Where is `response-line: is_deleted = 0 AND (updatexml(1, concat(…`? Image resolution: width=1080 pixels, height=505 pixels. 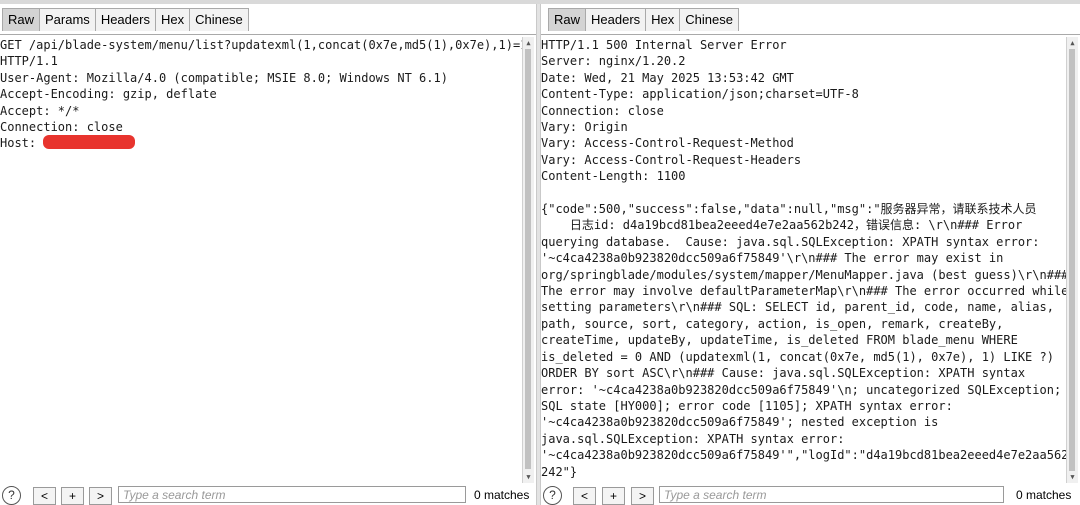
response-line: is_deleted = 0 AND (updatexml(1, concat(… is located at coordinates (797, 356).